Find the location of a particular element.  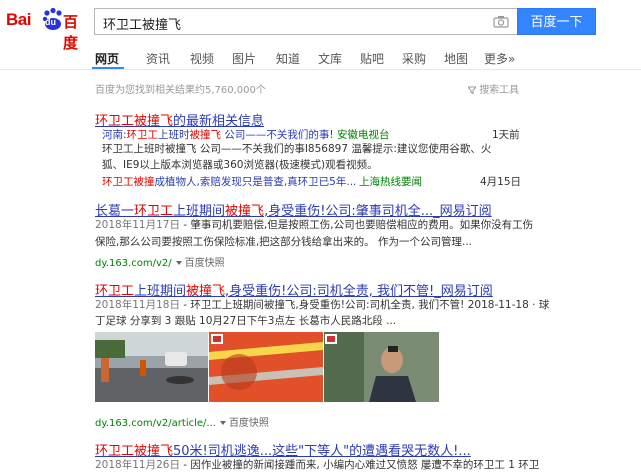

tab-wenku: 文库 is located at coordinates (330, 58).